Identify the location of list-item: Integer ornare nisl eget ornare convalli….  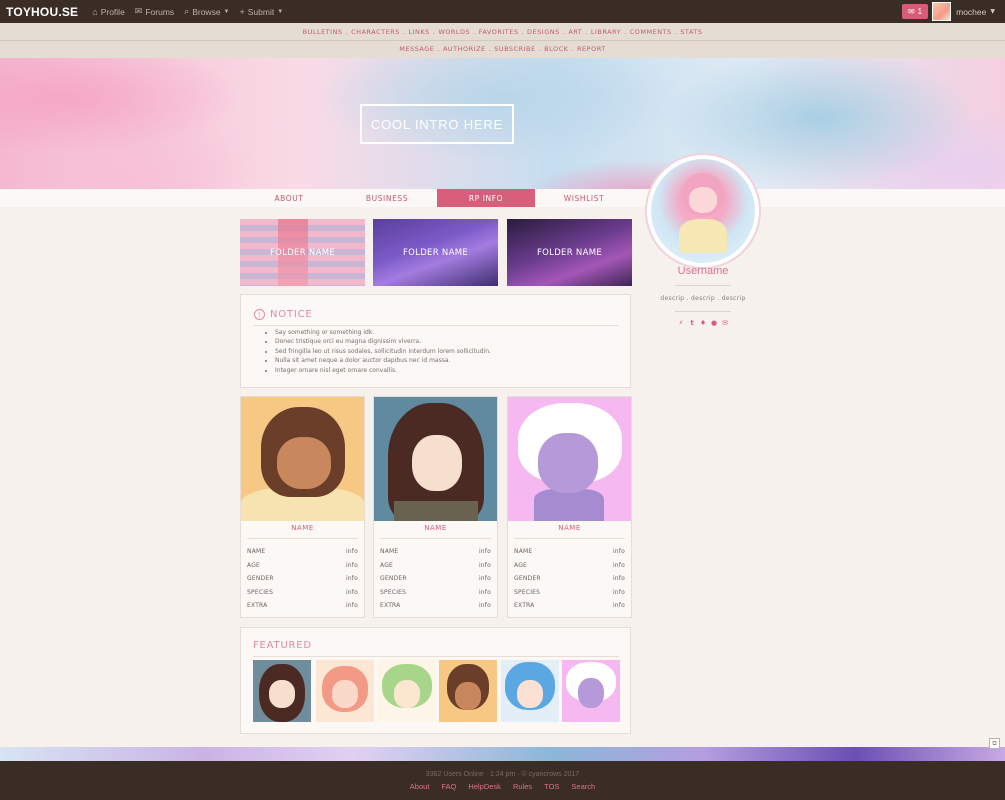
(383, 370).